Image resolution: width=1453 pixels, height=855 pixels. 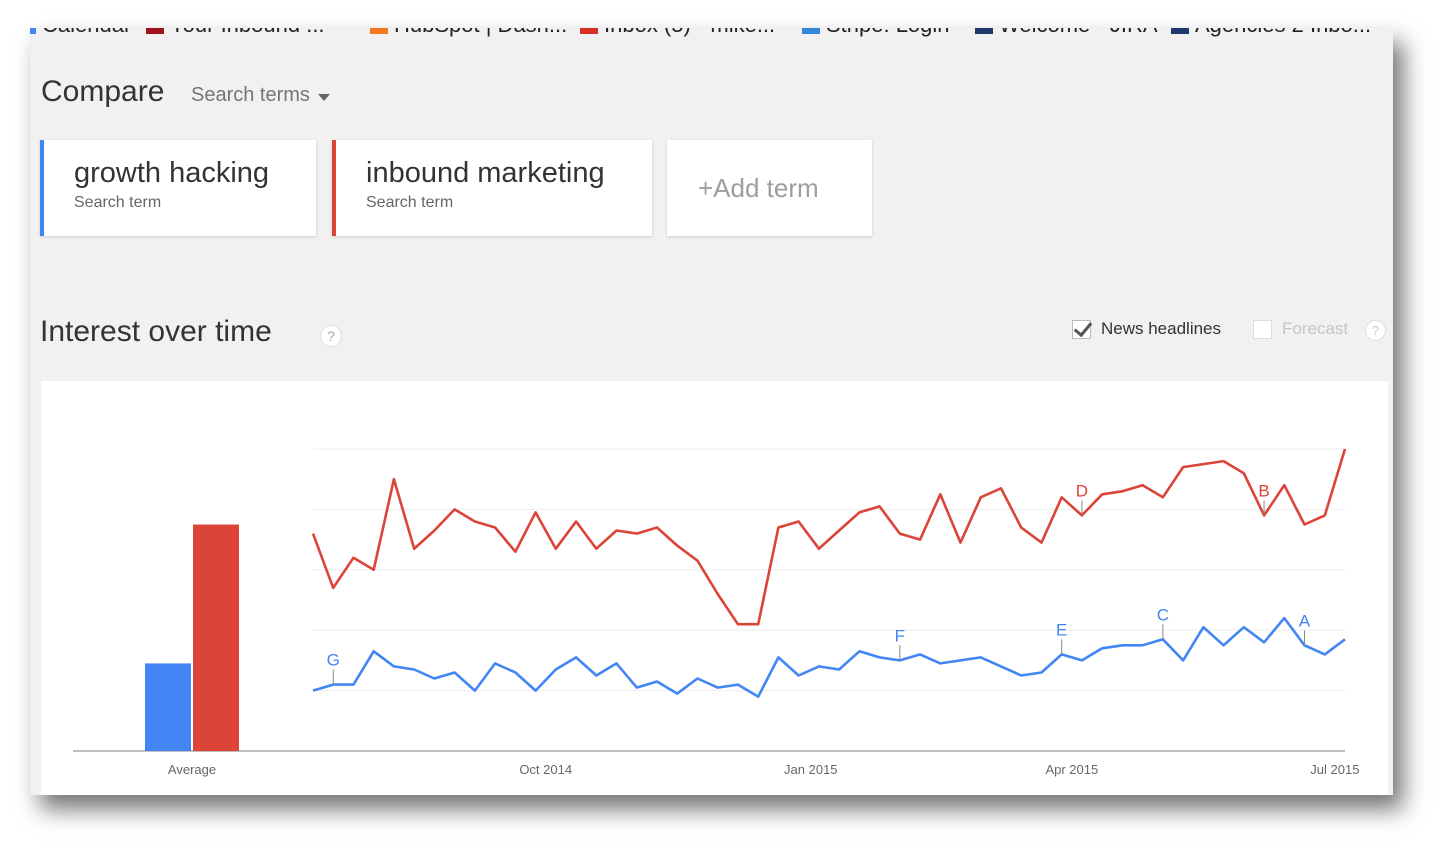 What do you see at coordinates (379, 31) in the screenshot?
I see `hubspot-icon` at bounding box center [379, 31].